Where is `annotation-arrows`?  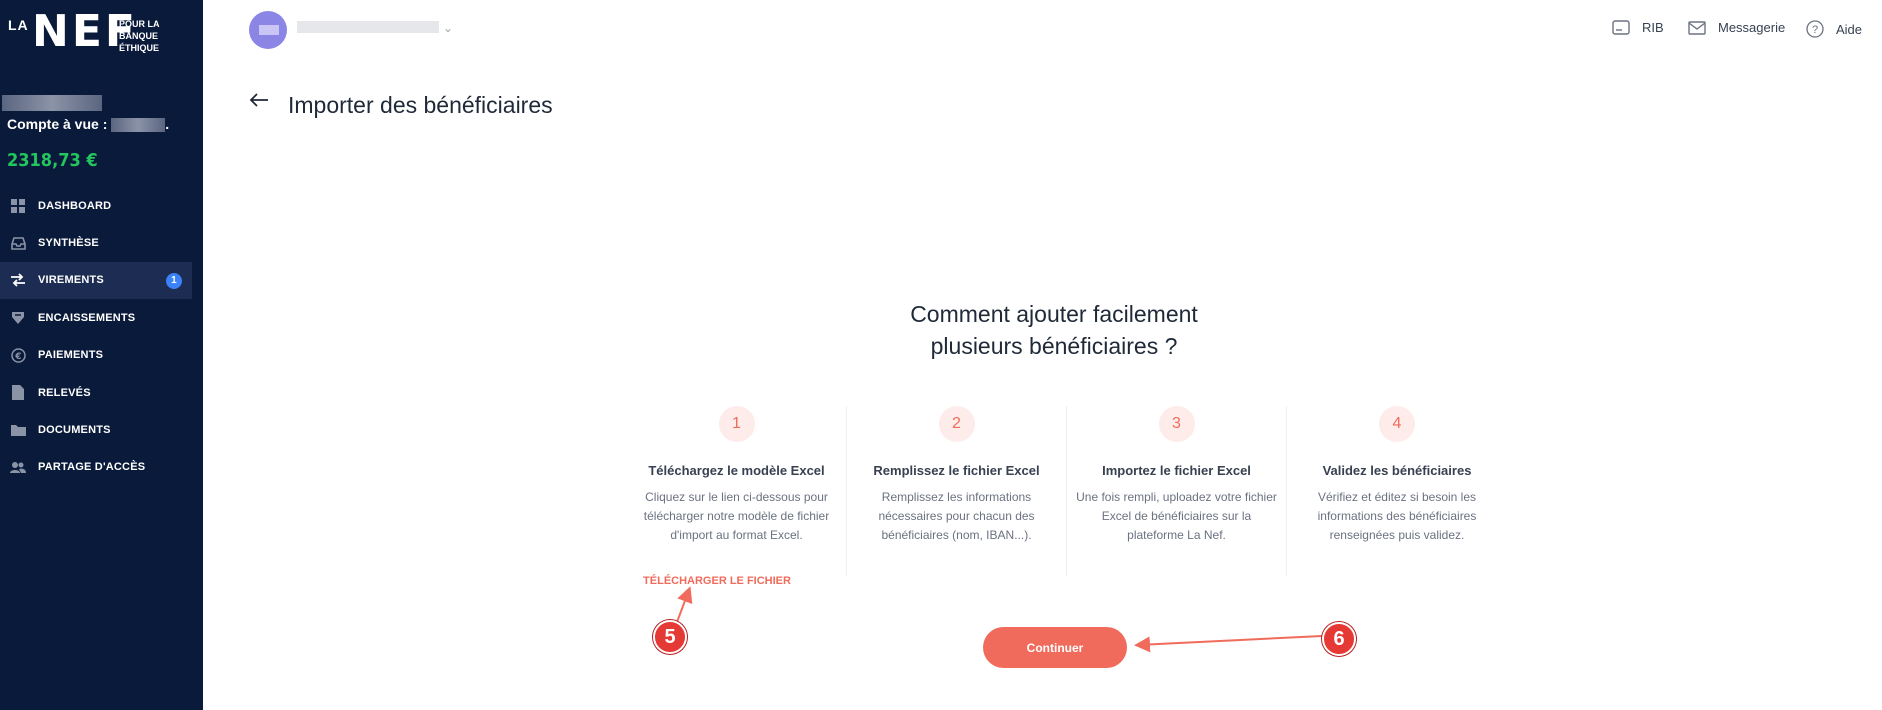 annotation-arrows is located at coordinates (999, 619).